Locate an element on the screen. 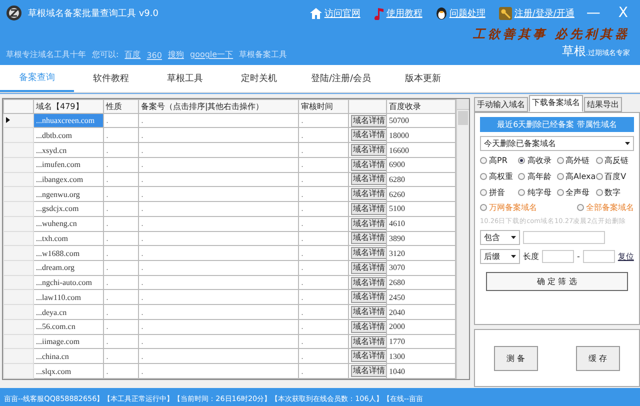  table-cell: 1040 is located at coordinates (421, 371).